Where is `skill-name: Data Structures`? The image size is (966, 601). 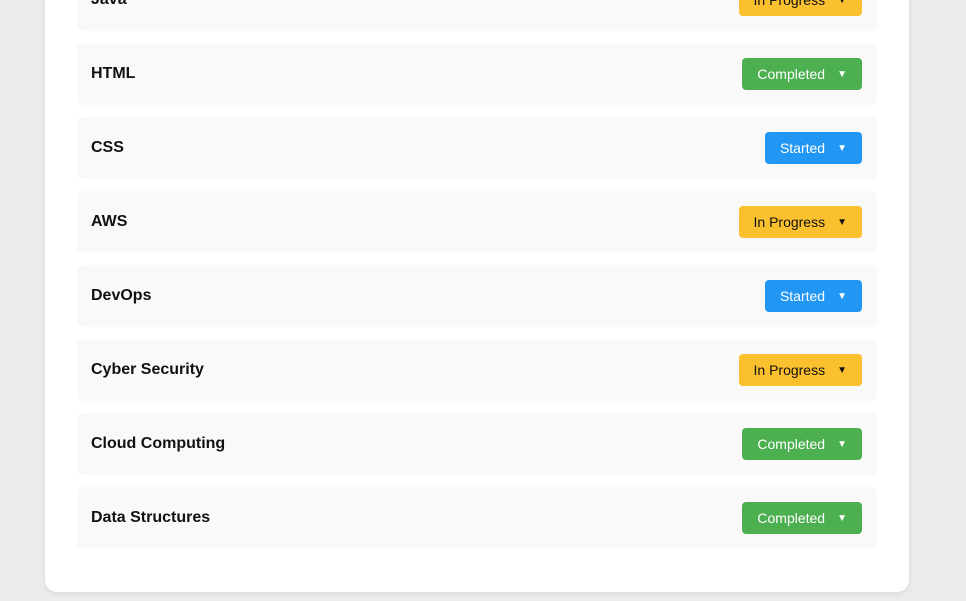 skill-name: Data Structures is located at coordinates (151, 517).